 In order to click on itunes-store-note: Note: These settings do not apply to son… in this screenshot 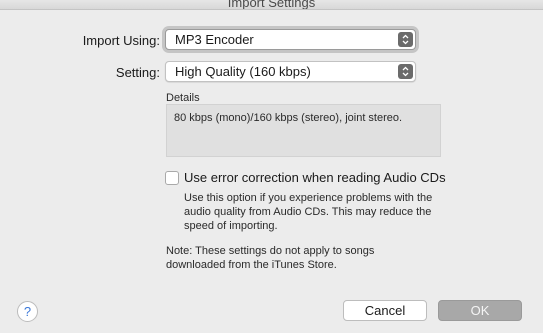, I will do `click(316, 258)`.